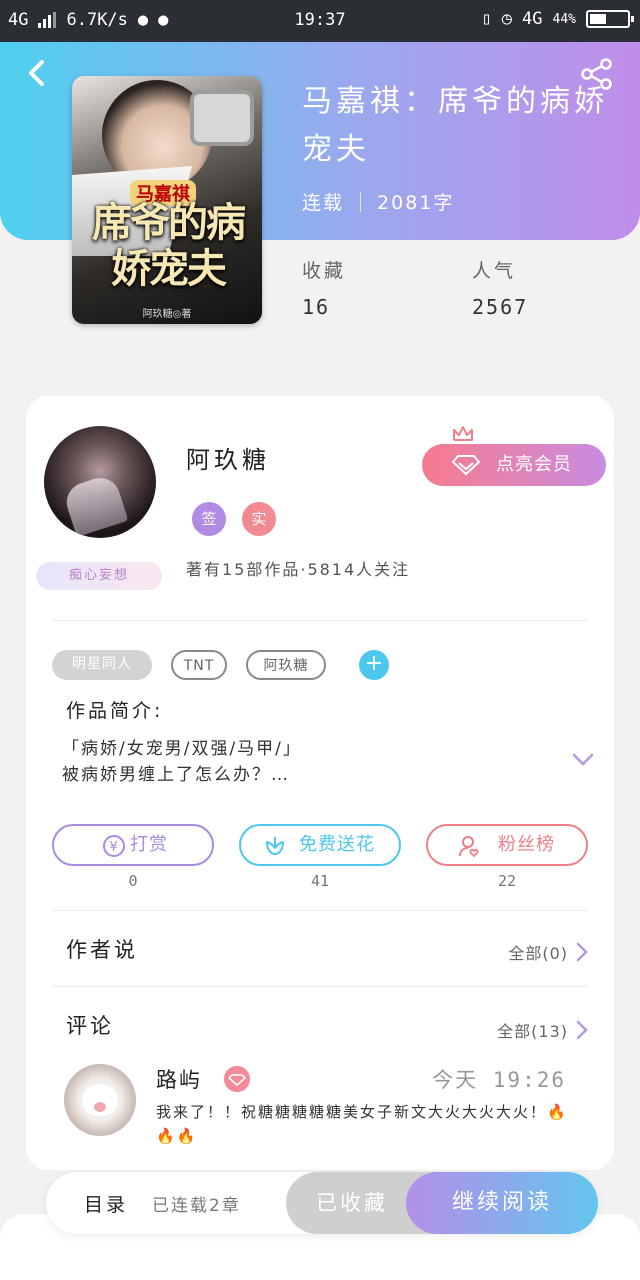  Describe the element at coordinates (538, 952) in the screenshot. I see `author-says-all-link: 全部(0)` at that location.